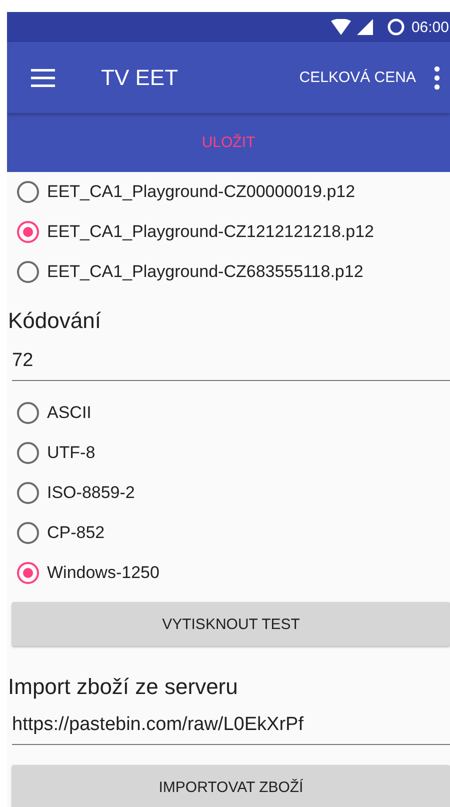 Image resolution: width=450 pixels, height=807 pixels. Describe the element at coordinates (231, 725) in the screenshot. I see `url-field: https://pastebin.com/raw/L0EkXrPf` at that location.